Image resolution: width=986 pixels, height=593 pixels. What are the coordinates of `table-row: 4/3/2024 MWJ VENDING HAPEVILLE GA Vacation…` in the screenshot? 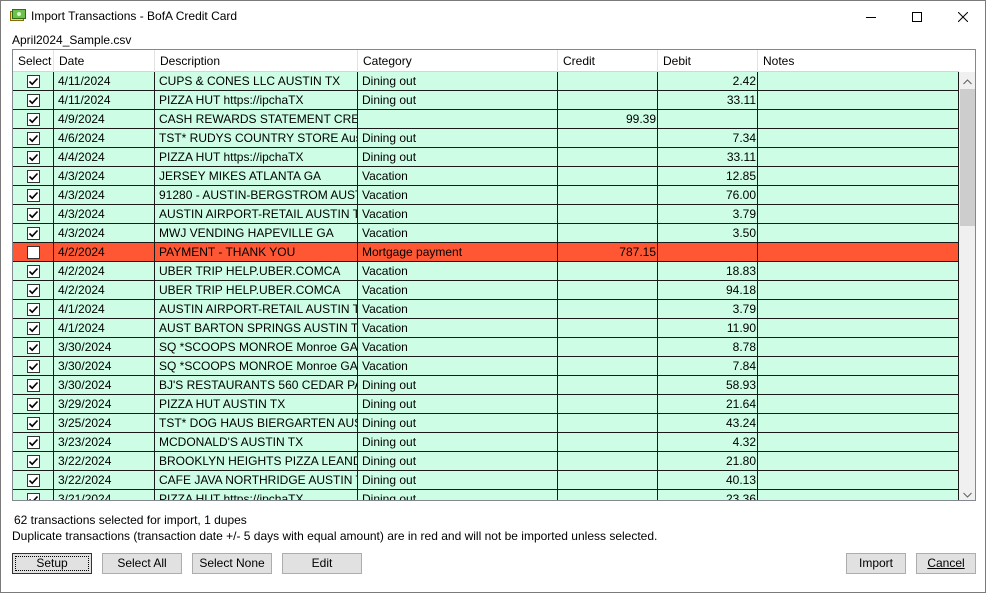 It's located at (486, 233).